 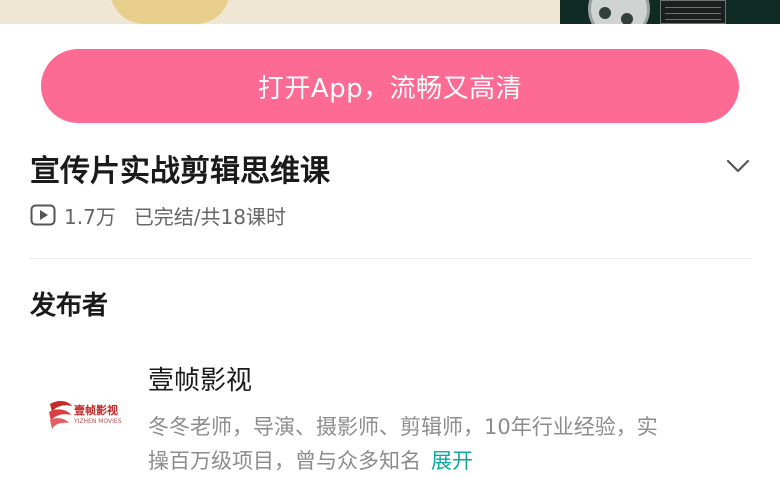 I want to click on bio-line: 冬冬老师，导演、摄影师、剪辑师，10年行业经验，实, so click(x=403, y=427).